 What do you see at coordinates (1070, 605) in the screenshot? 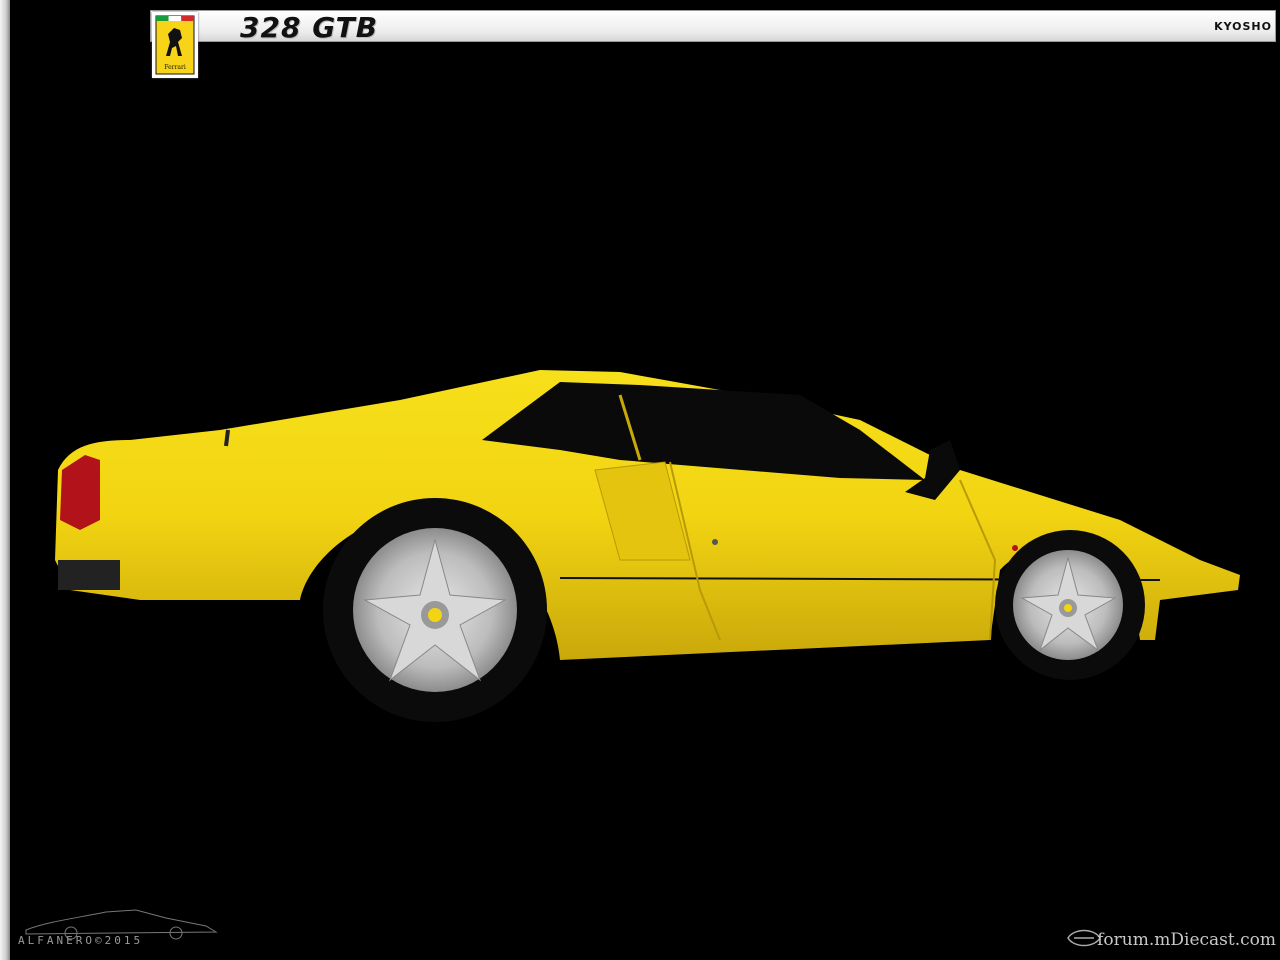
I see `front-wheel` at bounding box center [1070, 605].